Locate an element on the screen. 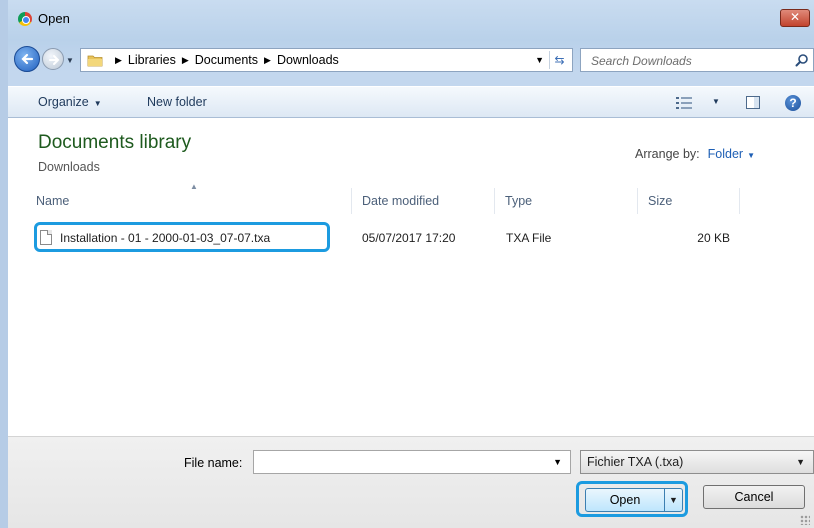 Image resolution: width=814 pixels, height=528 pixels. arrange-caret-icon: ▼ is located at coordinates (751, 155).